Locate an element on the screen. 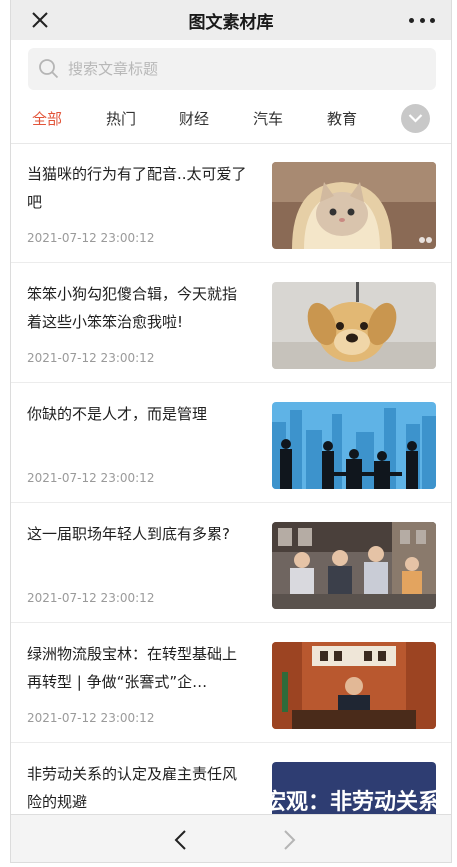 This screenshot has width=457, height=867. banner-text: 宏观：非劳动关系 is located at coordinates (354, 802).